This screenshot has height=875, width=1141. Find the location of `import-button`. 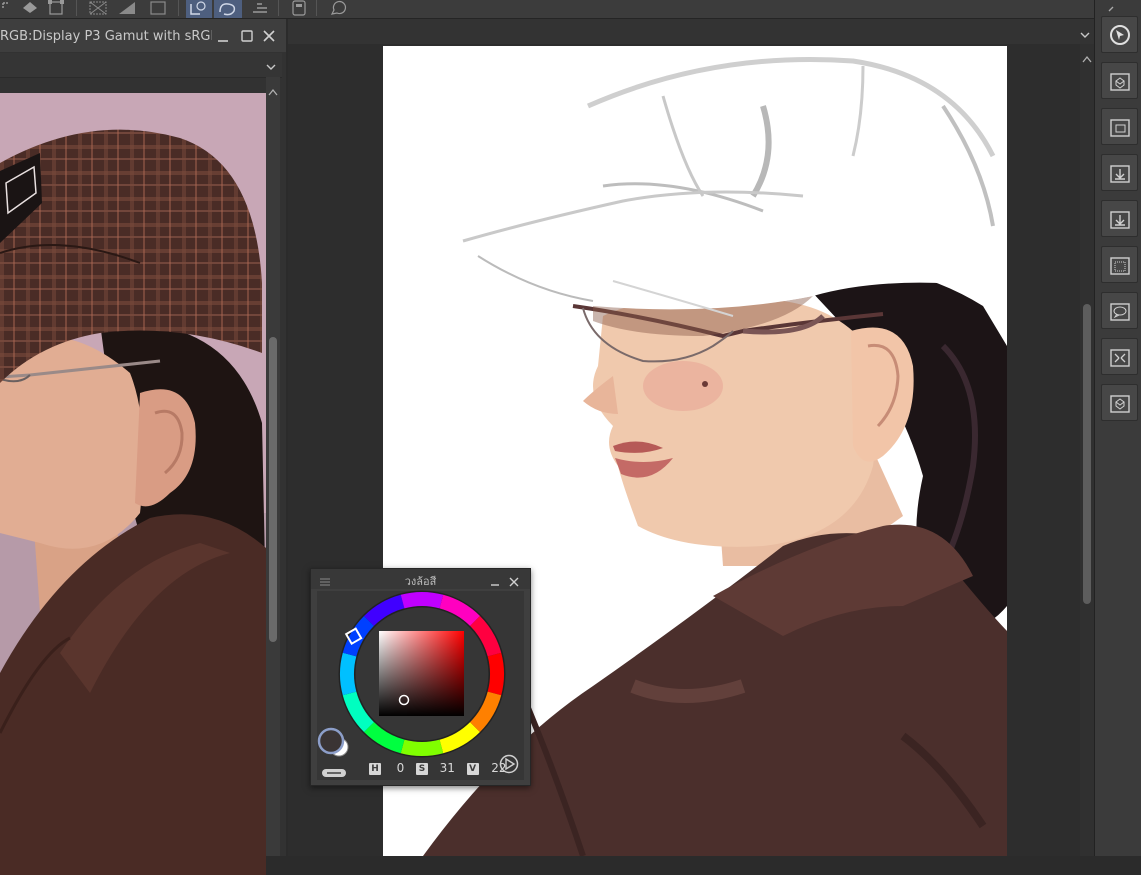

import-button is located at coordinates (1119, 172).